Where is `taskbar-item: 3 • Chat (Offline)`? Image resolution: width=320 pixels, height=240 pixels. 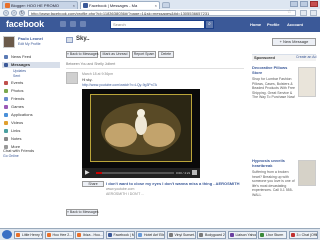
taskbar-item: 3 • Chat (Offline) is located at coordinates (303, 235).